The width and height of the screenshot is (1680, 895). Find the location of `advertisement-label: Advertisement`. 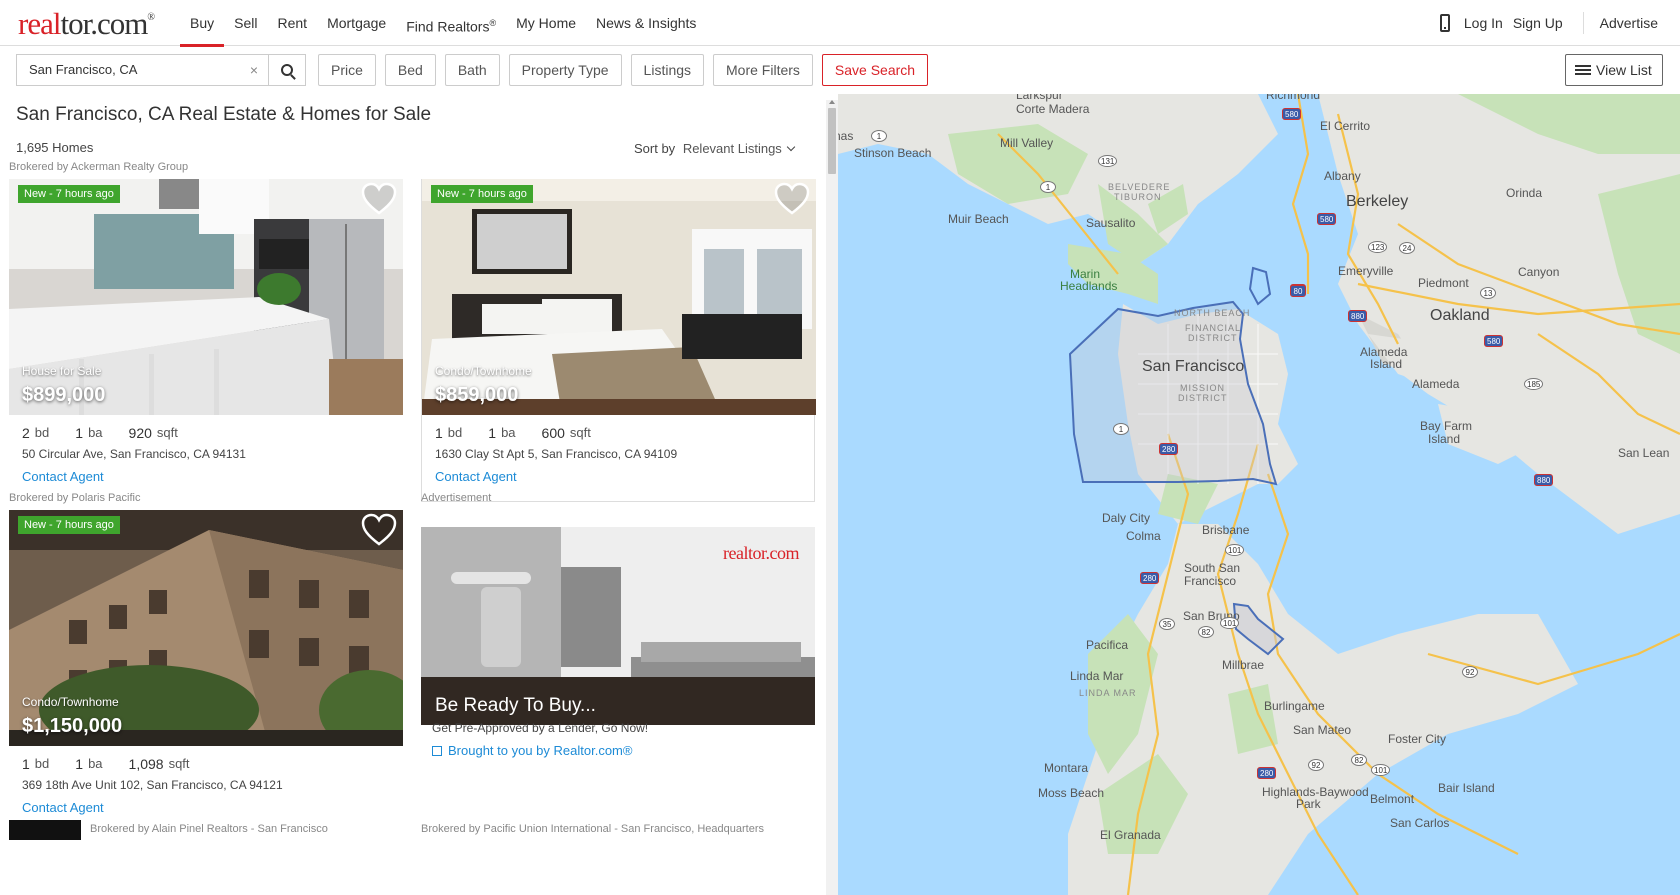

advertisement-label: Advertisement is located at coordinates (456, 498).